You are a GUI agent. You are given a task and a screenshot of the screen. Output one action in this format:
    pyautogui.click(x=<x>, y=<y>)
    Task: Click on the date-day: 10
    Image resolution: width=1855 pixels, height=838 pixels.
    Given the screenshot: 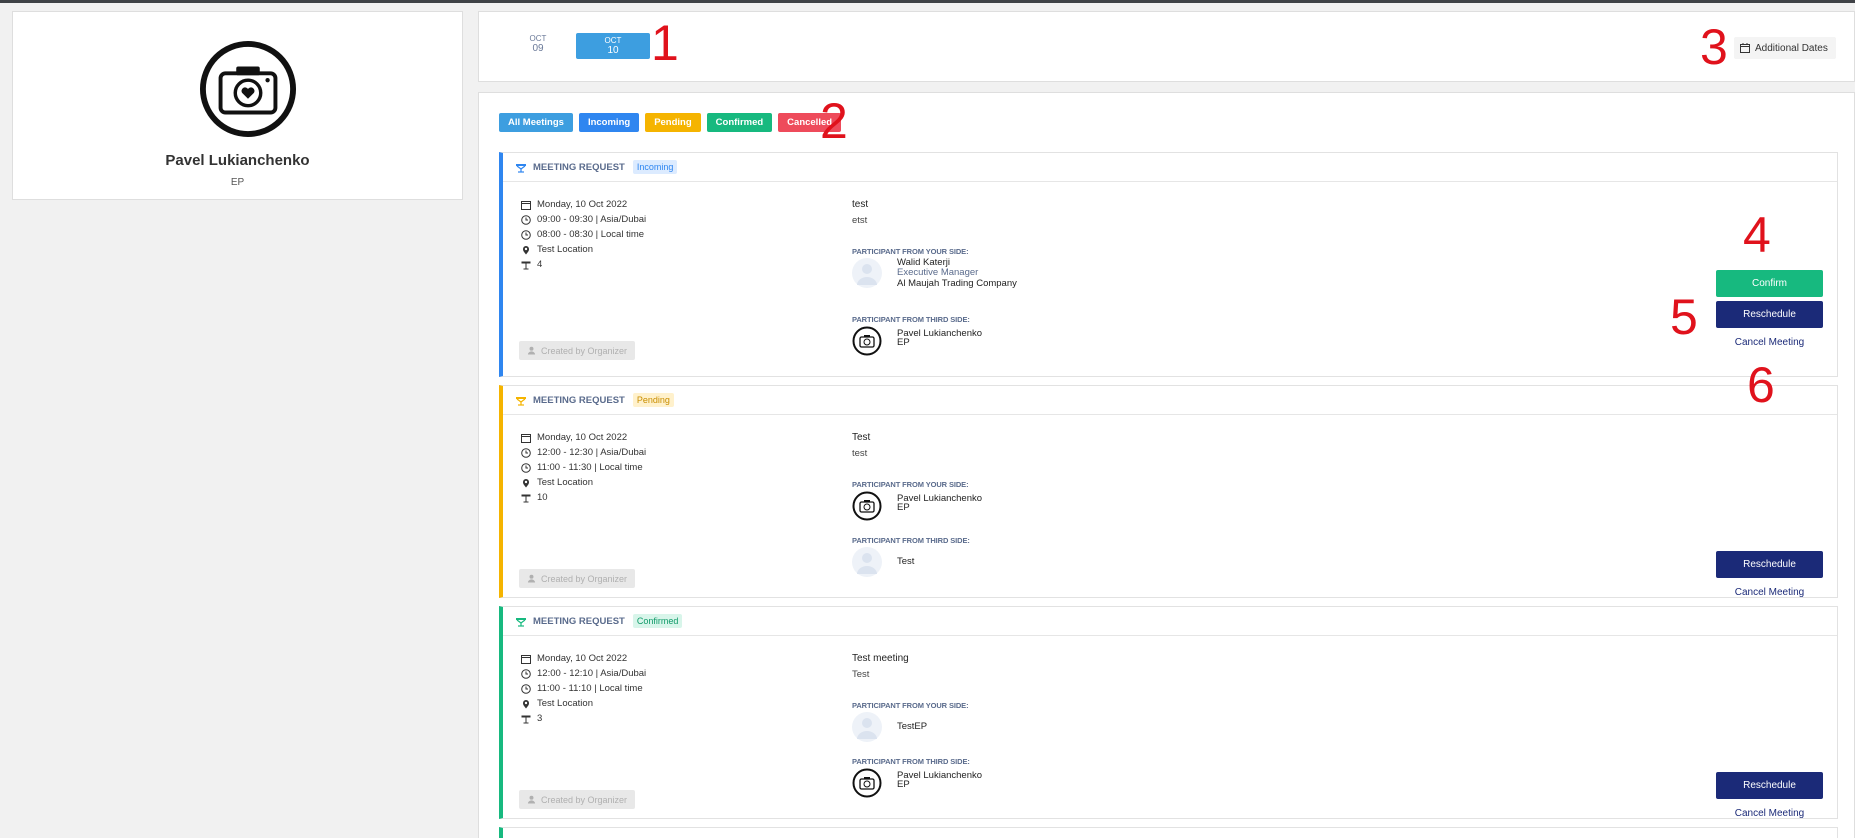 What is the action you would take?
    pyautogui.click(x=613, y=50)
    